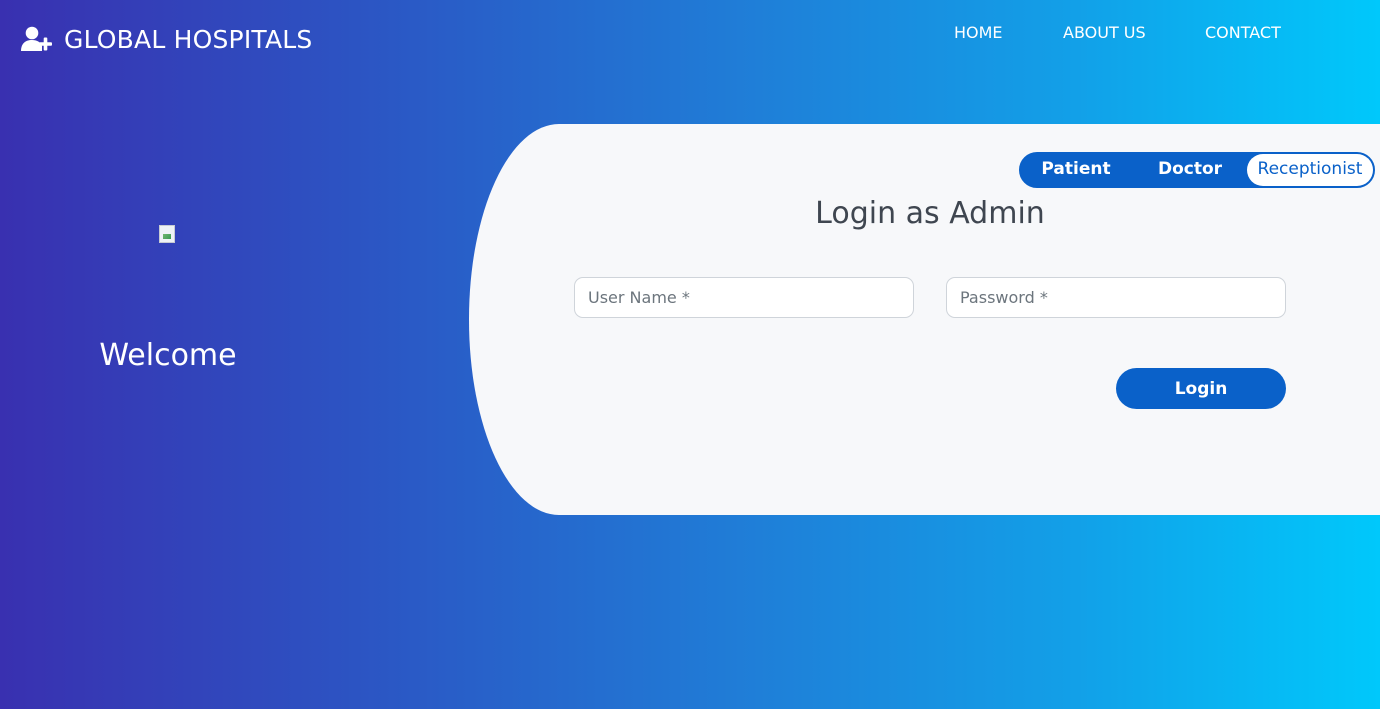 The height and width of the screenshot is (709, 1380). What do you see at coordinates (1076, 170) in the screenshot?
I see `role-tab-patient: Patient` at bounding box center [1076, 170].